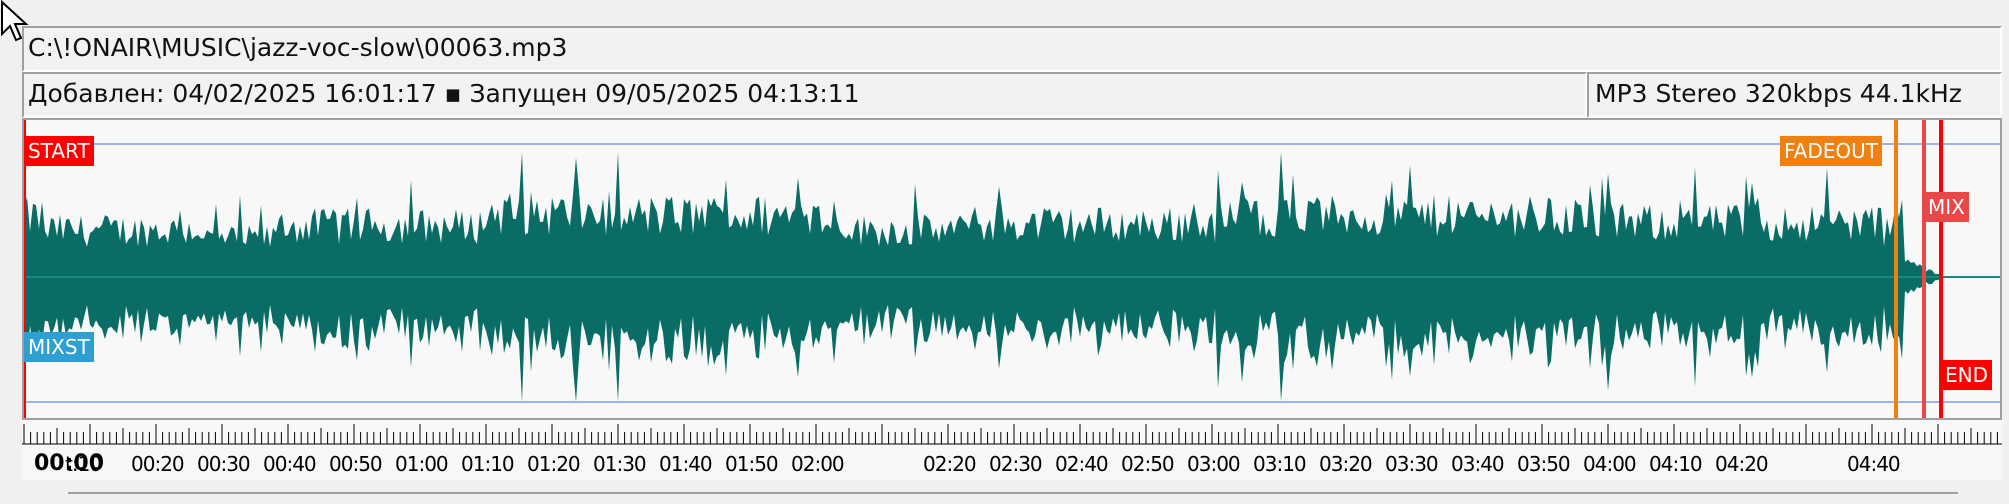 Image resolution: width=2009 pixels, height=504 pixels. What do you see at coordinates (290, 464) in the screenshot?
I see `timeline-label: 00:40` at bounding box center [290, 464].